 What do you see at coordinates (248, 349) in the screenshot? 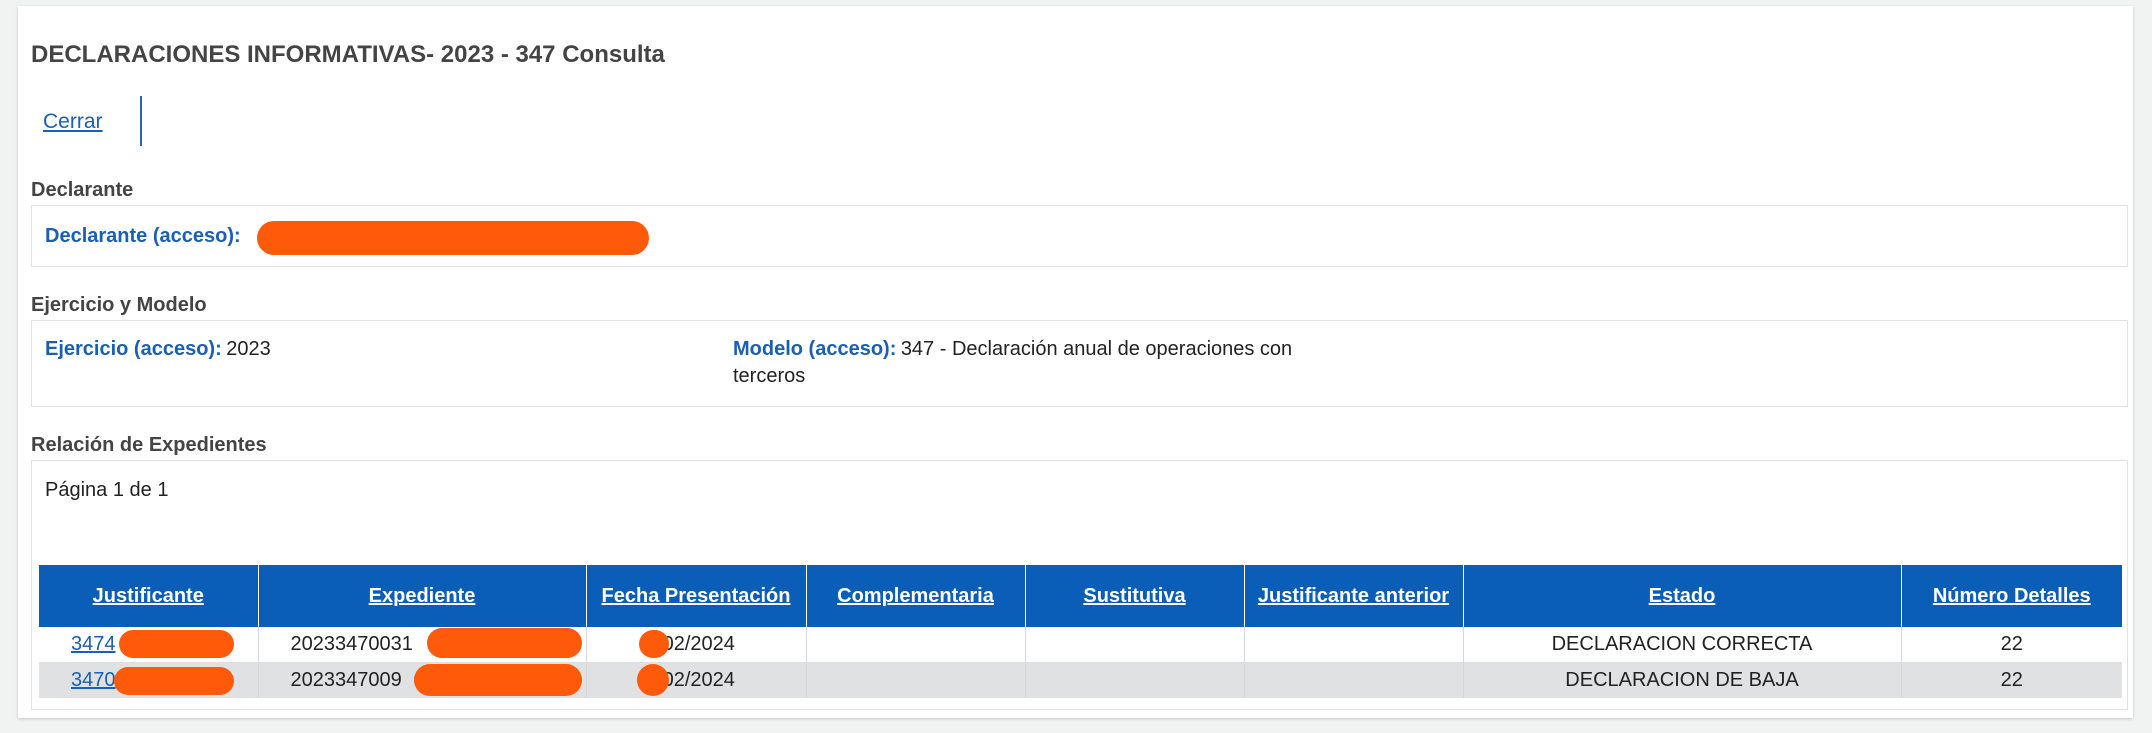
I see `ejercicio-value: 2023` at bounding box center [248, 349].